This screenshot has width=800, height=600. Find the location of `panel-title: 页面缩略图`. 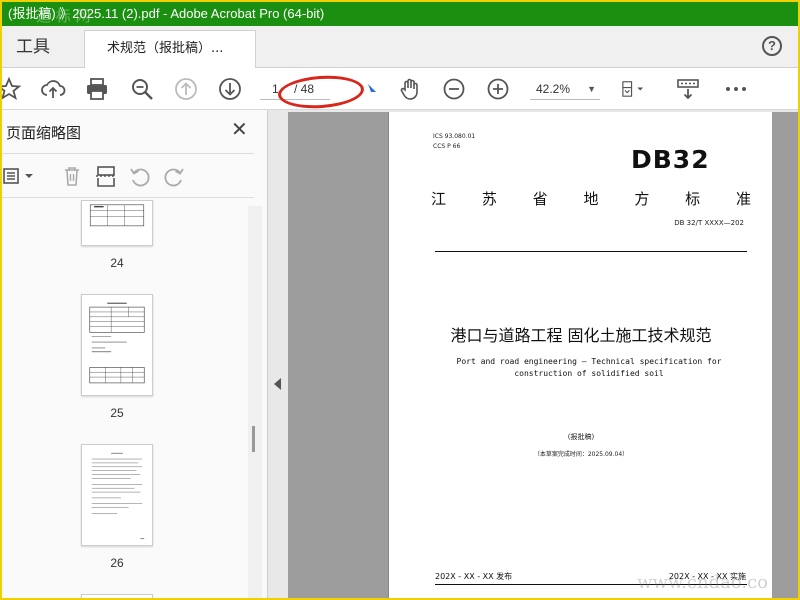

panel-title: 页面缩略图 is located at coordinates (44, 133).